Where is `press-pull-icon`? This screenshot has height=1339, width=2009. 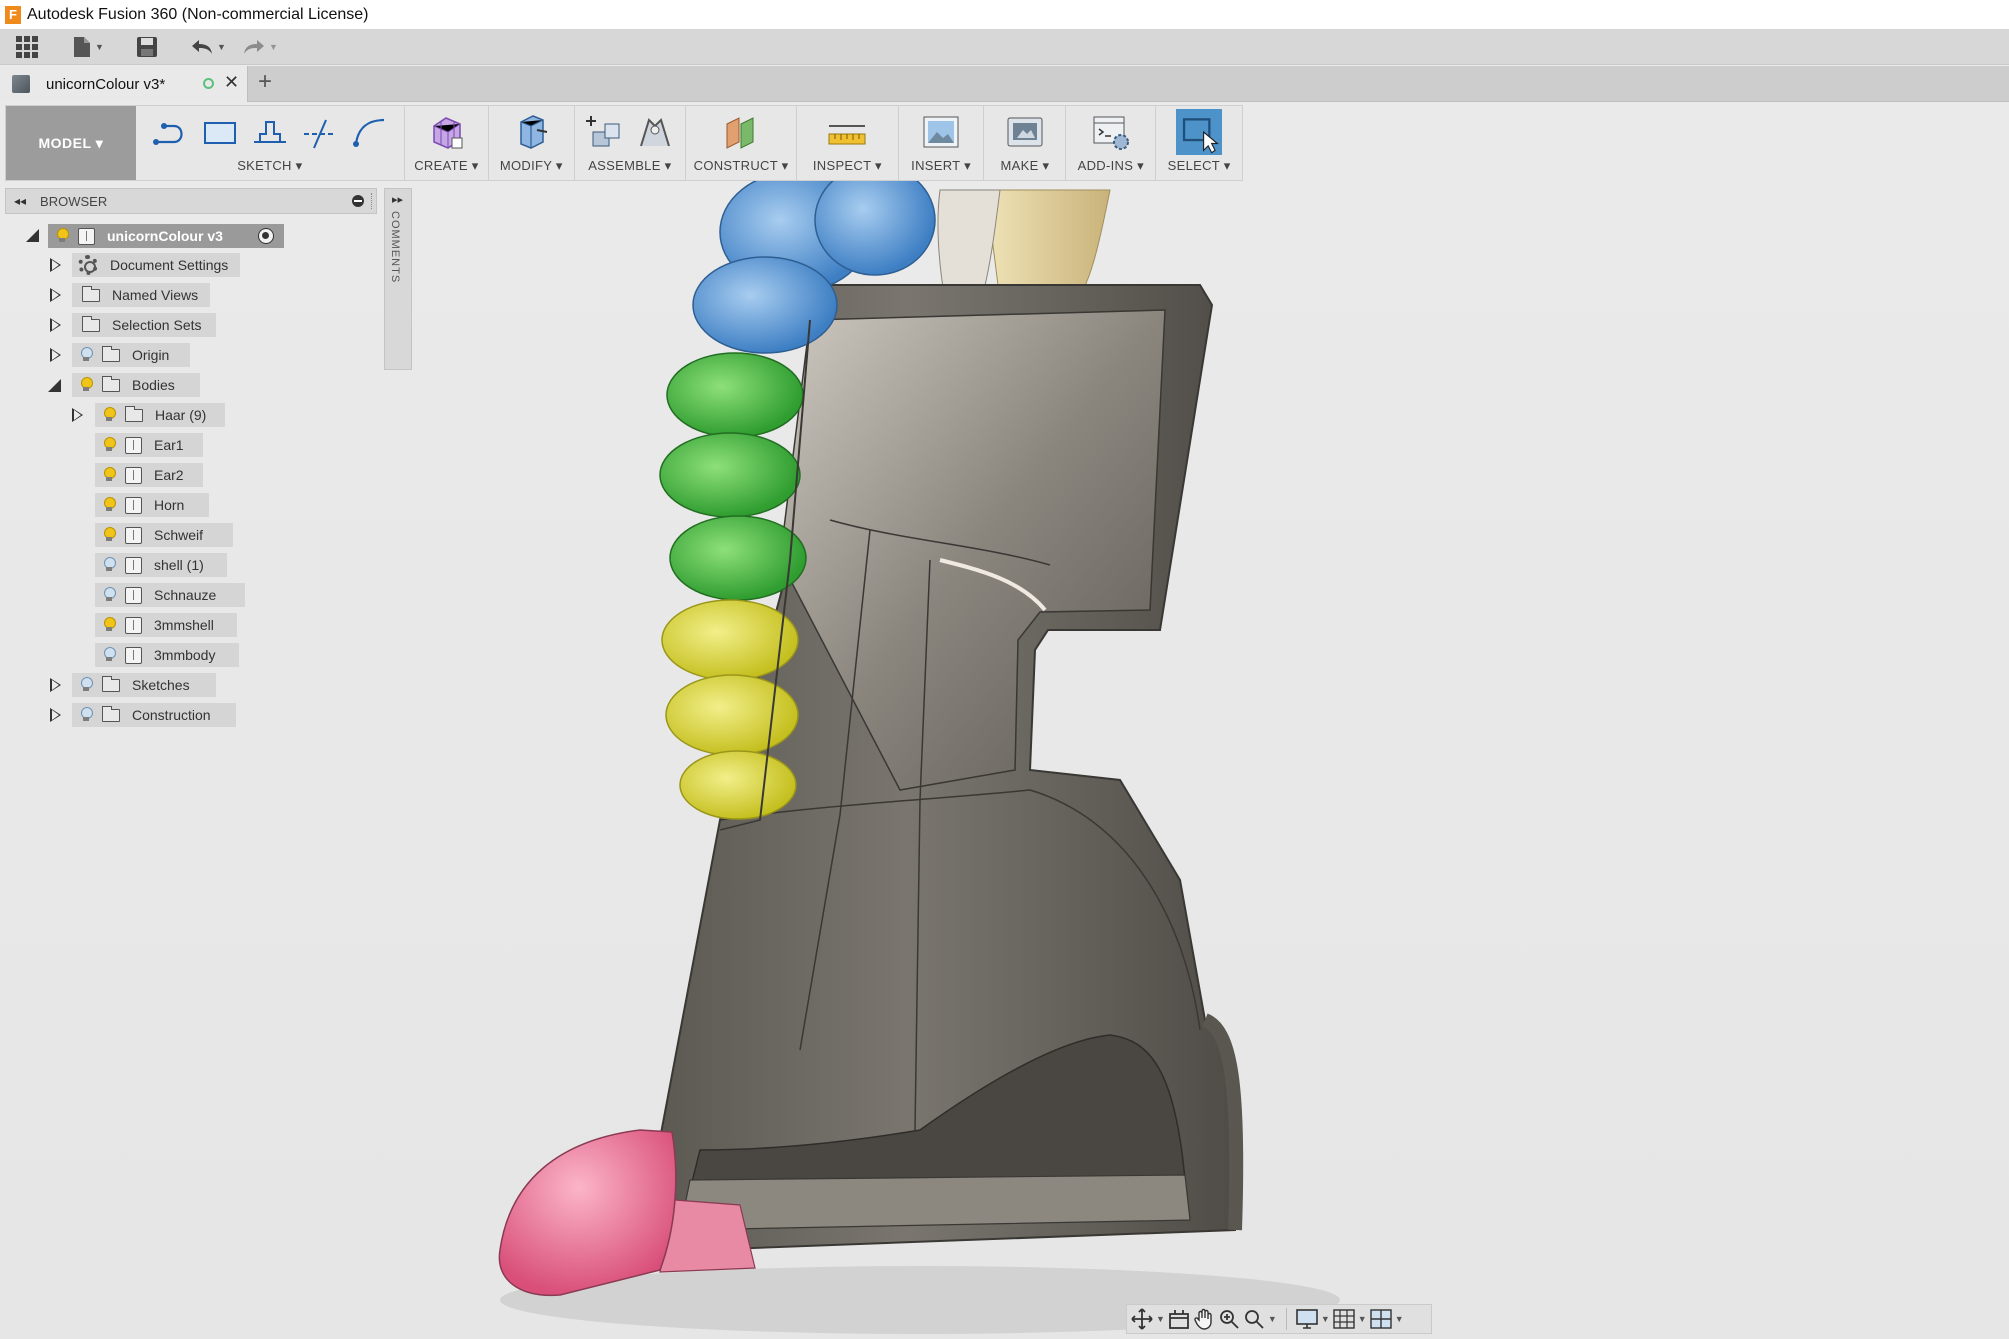 press-pull-icon is located at coordinates (531, 132).